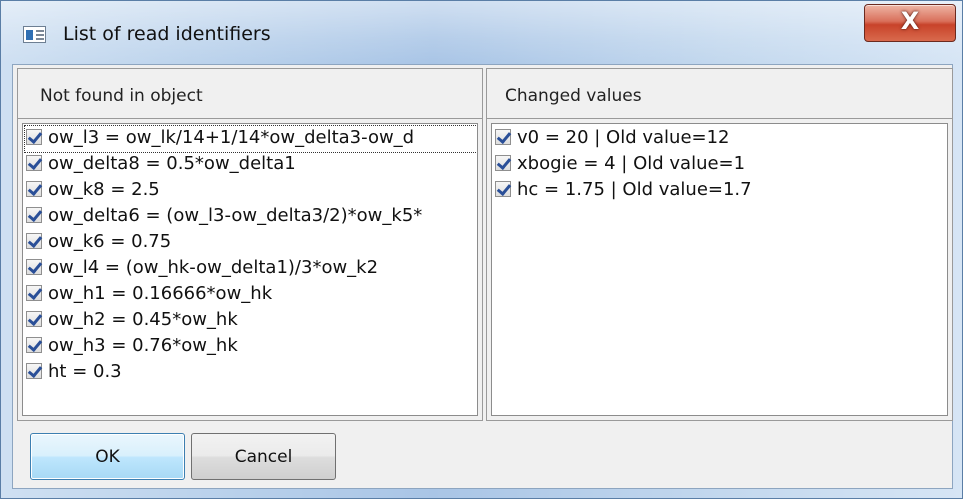  Describe the element at coordinates (634, 189) in the screenshot. I see `list-item-text: hc = 1.75 | Old value=1.7` at that location.